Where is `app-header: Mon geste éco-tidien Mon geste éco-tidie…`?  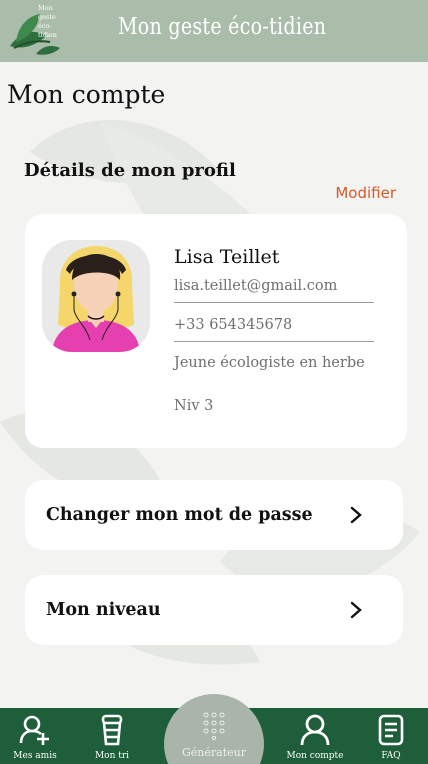
app-header: Mon geste éco-tidien Mon geste éco-tidie… is located at coordinates (214, 31).